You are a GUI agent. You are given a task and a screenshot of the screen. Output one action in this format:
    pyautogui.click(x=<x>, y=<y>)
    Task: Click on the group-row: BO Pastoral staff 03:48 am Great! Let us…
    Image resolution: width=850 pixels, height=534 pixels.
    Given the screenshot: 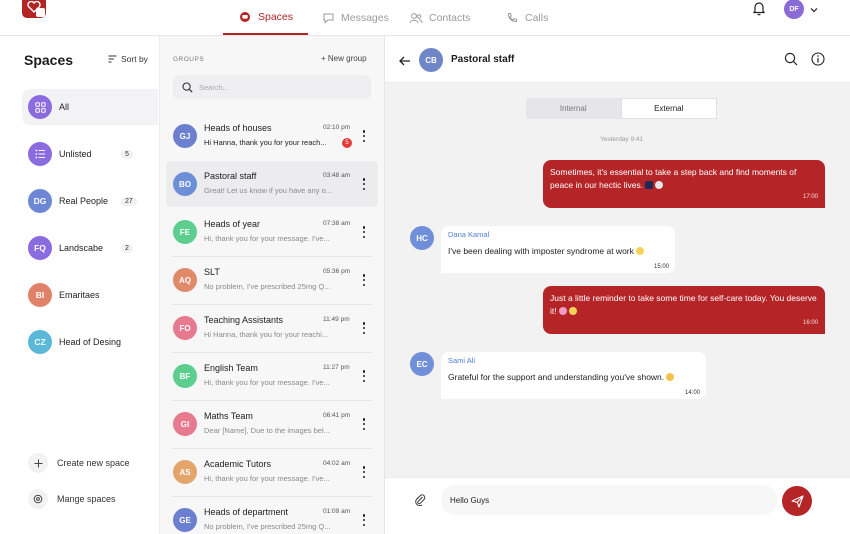 What is the action you would take?
    pyautogui.click(x=272, y=184)
    